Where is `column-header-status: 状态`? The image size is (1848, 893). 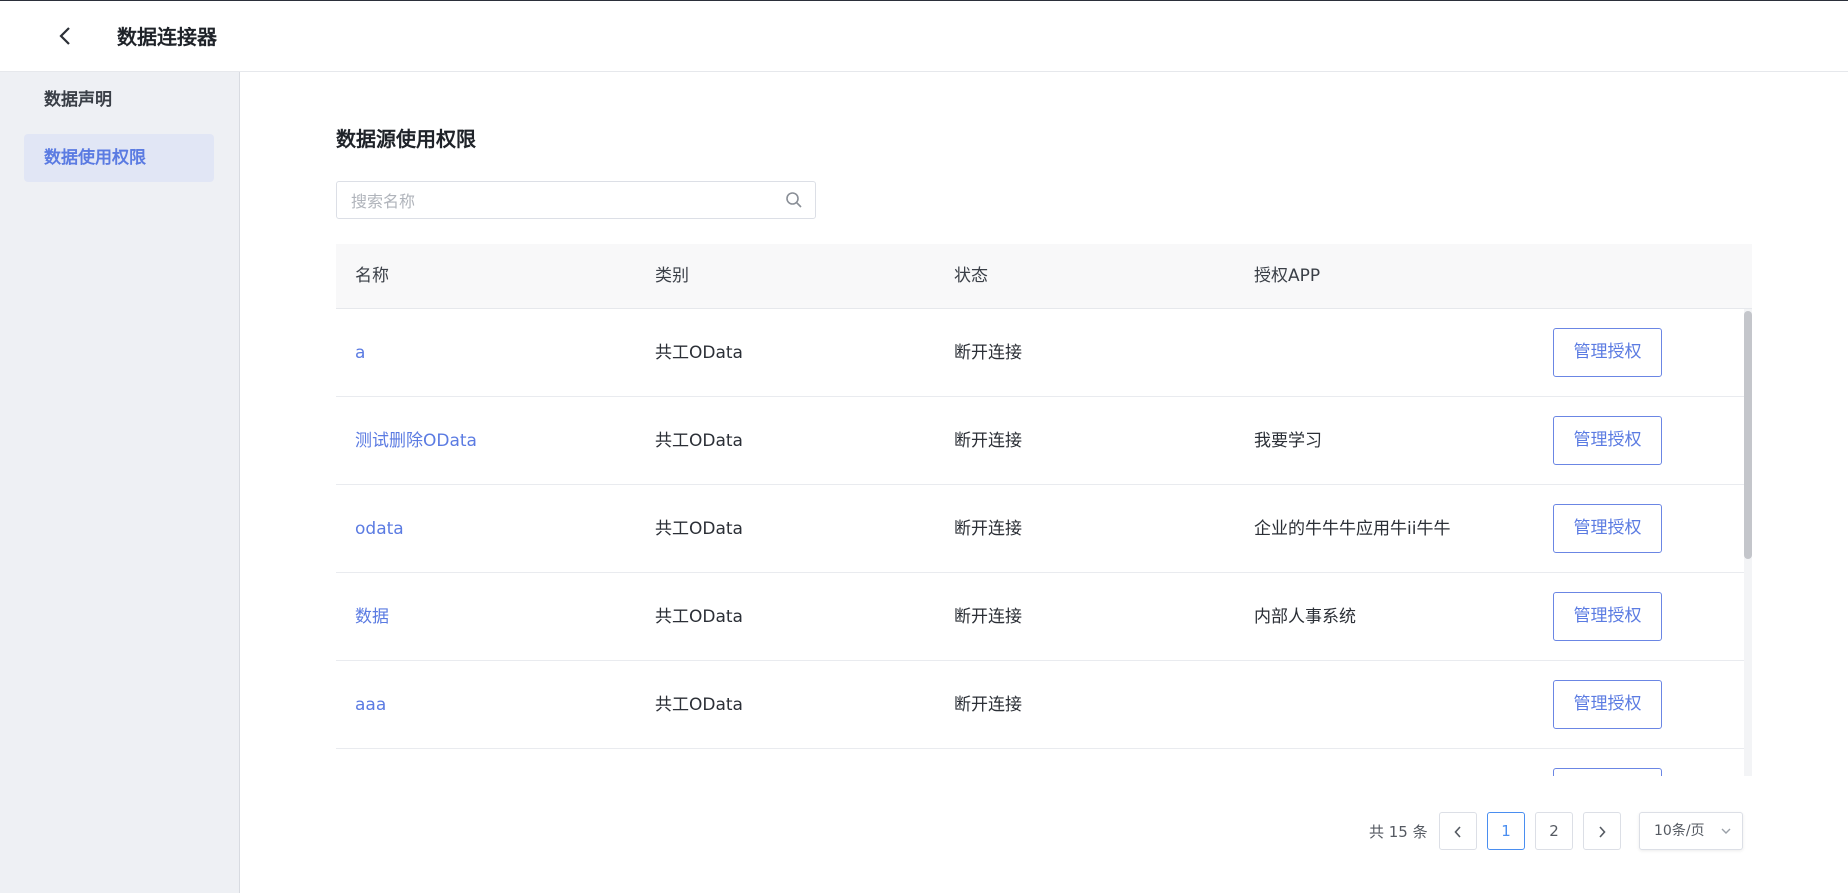
column-header-status: 状态 is located at coordinates (971, 276).